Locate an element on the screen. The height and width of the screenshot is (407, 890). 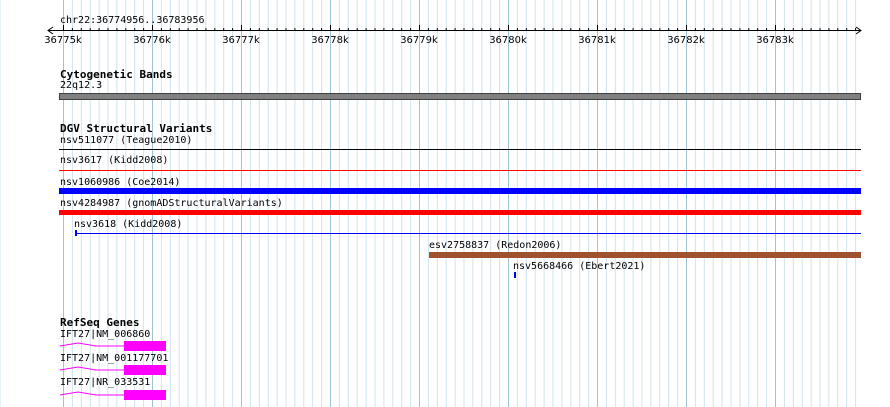
gene-label: IFT27|NM_001177701 is located at coordinates (114, 359).